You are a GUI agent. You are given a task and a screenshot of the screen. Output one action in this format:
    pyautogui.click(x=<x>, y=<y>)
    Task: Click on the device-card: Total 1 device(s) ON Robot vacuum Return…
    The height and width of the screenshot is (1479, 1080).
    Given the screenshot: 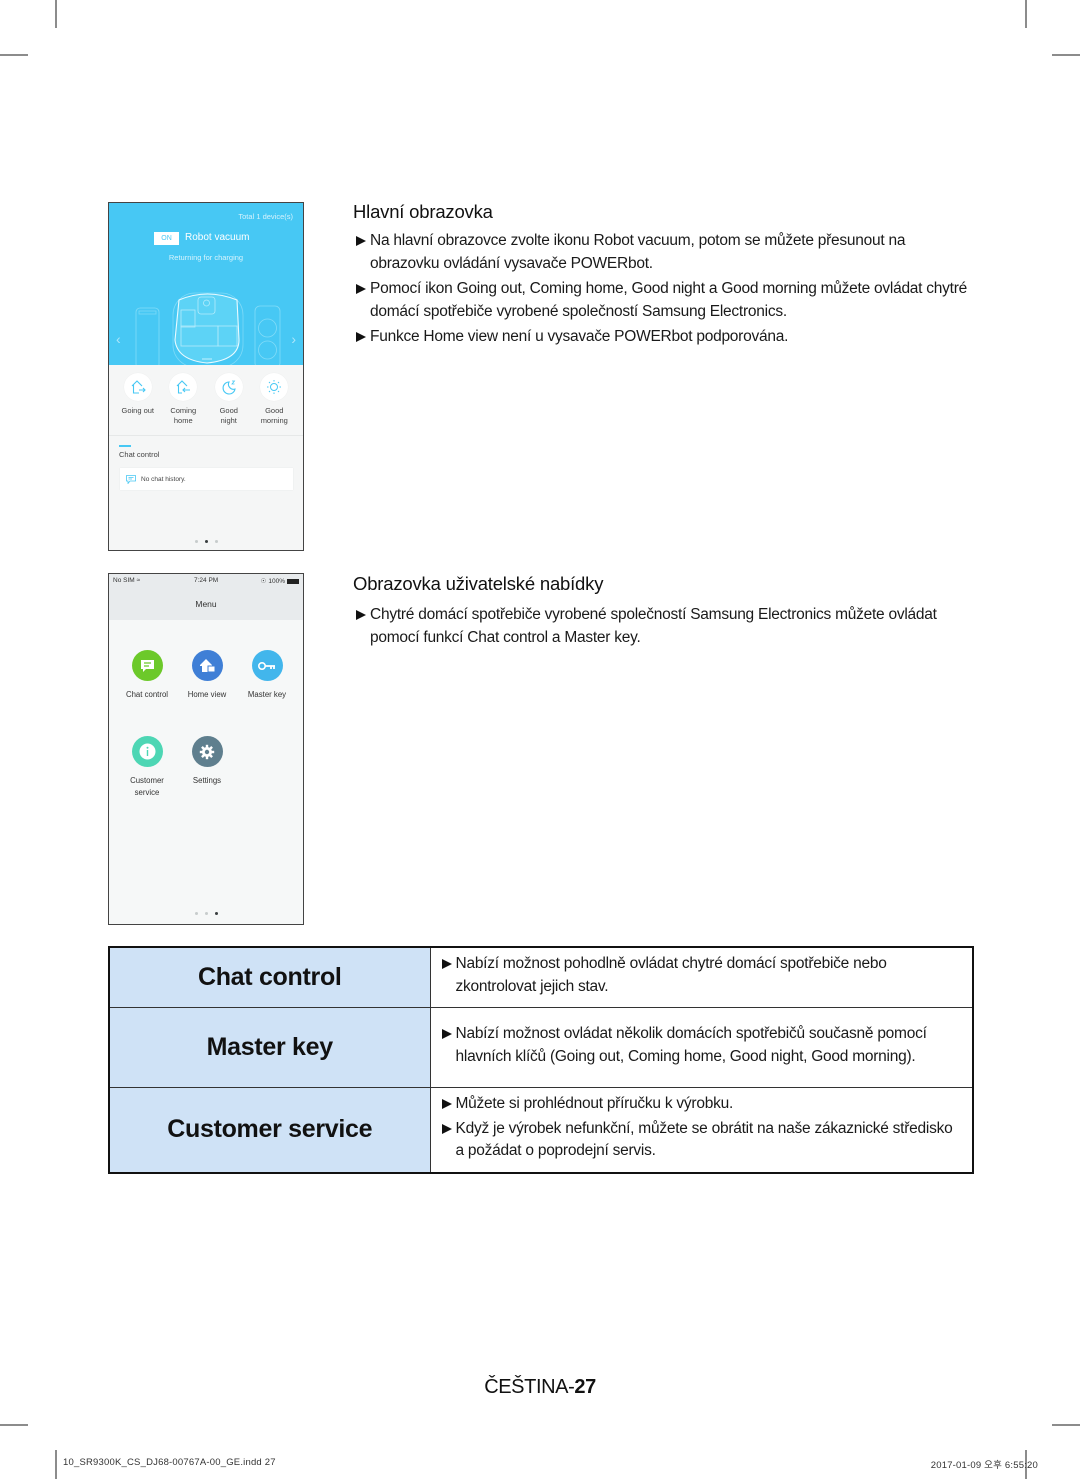 What is the action you would take?
    pyautogui.click(x=206, y=284)
    